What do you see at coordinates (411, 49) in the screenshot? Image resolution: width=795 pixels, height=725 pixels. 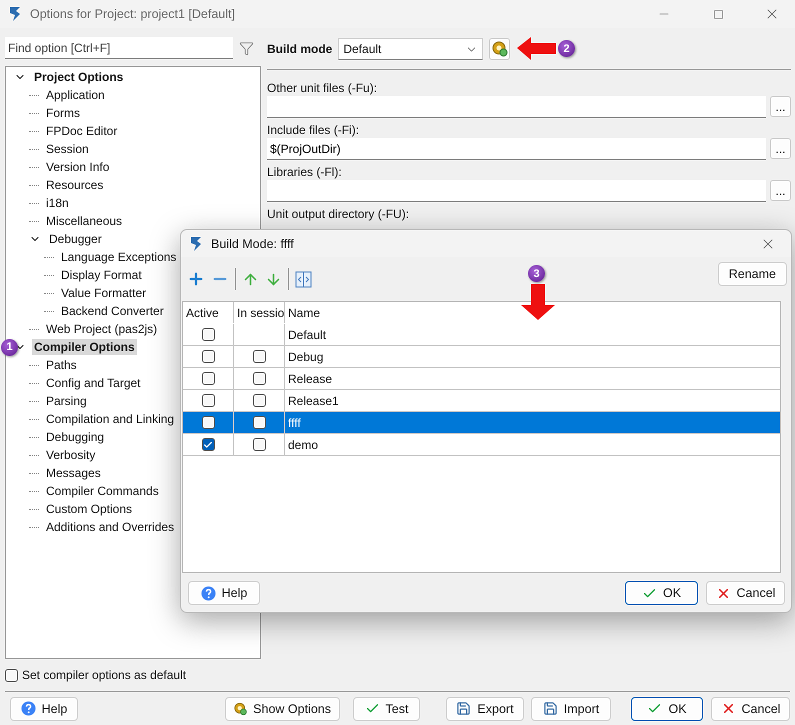 I see `build-mode-dropdown: Default` at bounding box center [411, 49].